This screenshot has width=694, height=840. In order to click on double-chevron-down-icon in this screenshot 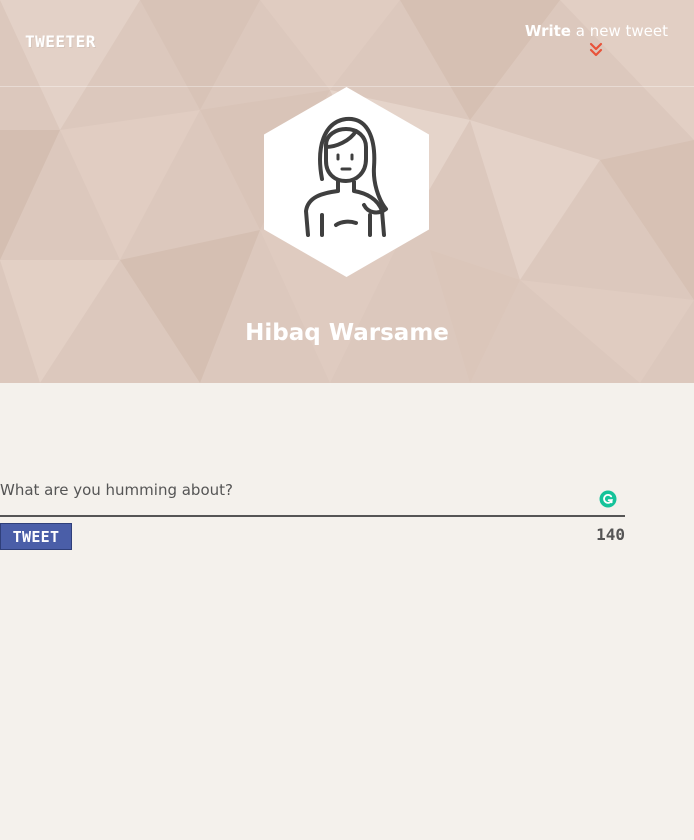, I will do `click(596, 49)`.